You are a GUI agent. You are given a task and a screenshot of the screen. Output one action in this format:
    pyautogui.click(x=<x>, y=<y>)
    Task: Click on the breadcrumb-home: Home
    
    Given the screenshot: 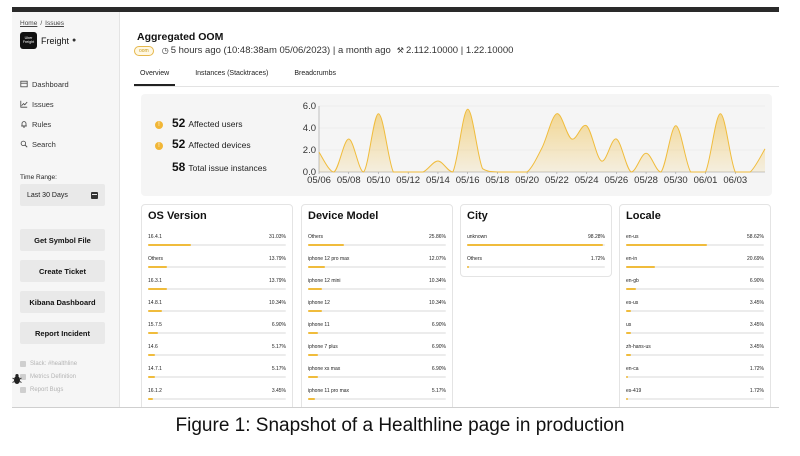 What is the action you would take?
    pyautogui.click(x=28, y=23)
    